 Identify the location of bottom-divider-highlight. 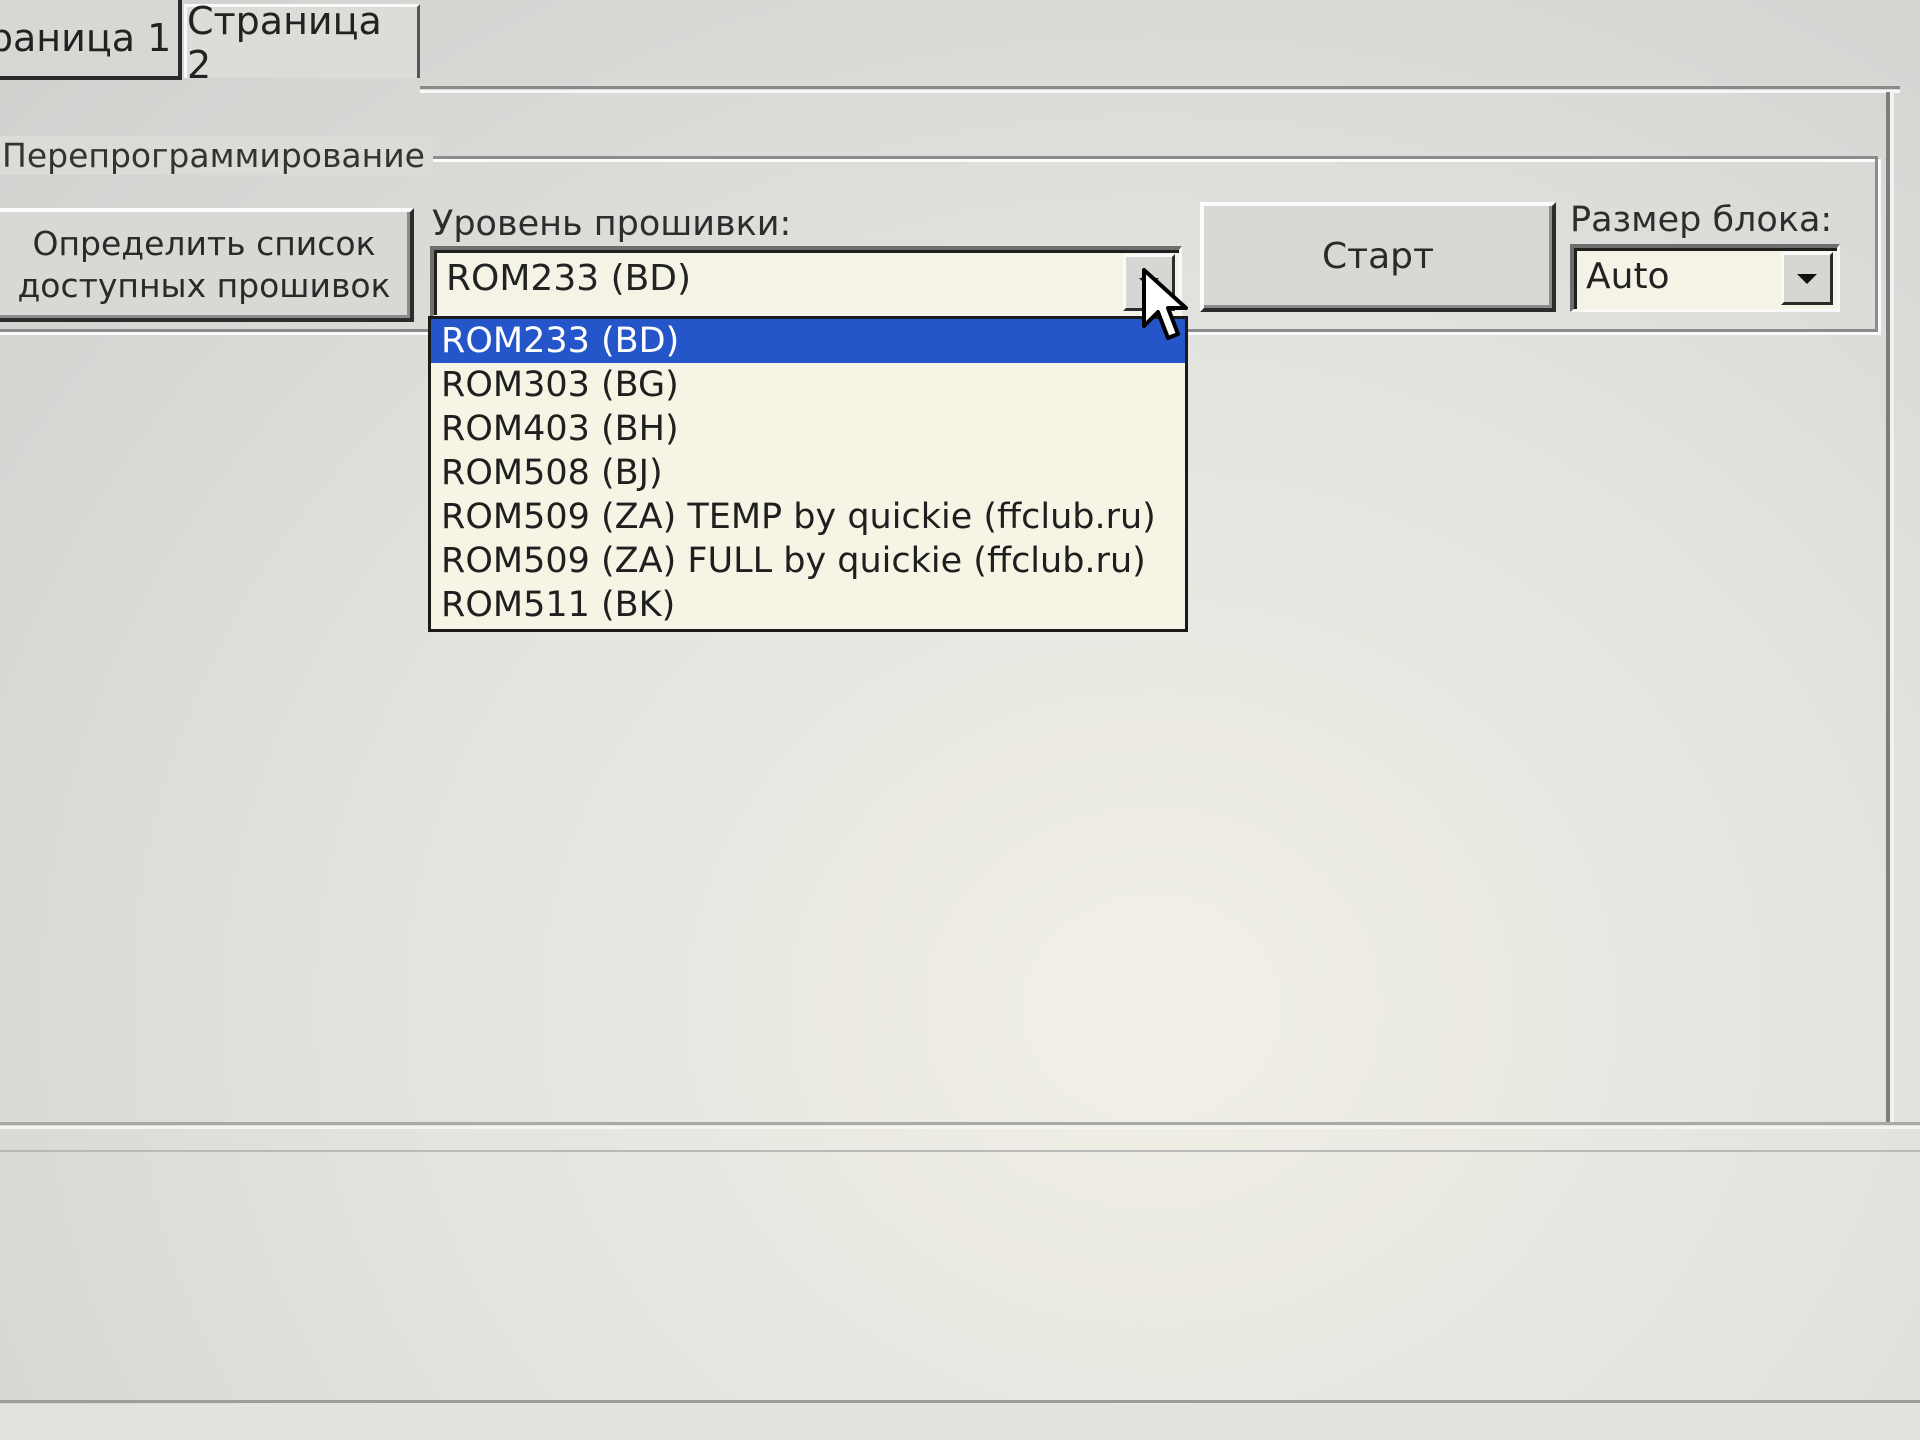
(960, 1127).